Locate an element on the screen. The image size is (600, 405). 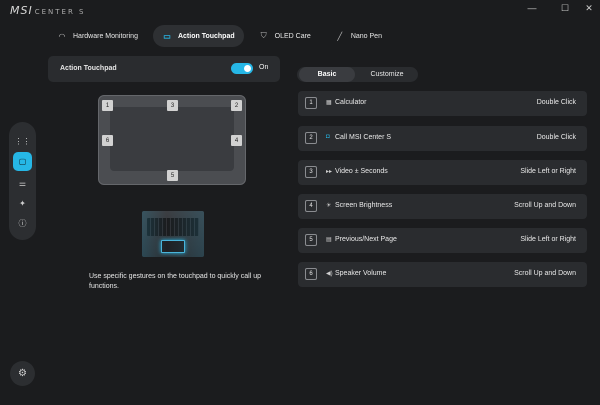
gesture-name: Previous/Next Page is located at coordinates (366, 239).